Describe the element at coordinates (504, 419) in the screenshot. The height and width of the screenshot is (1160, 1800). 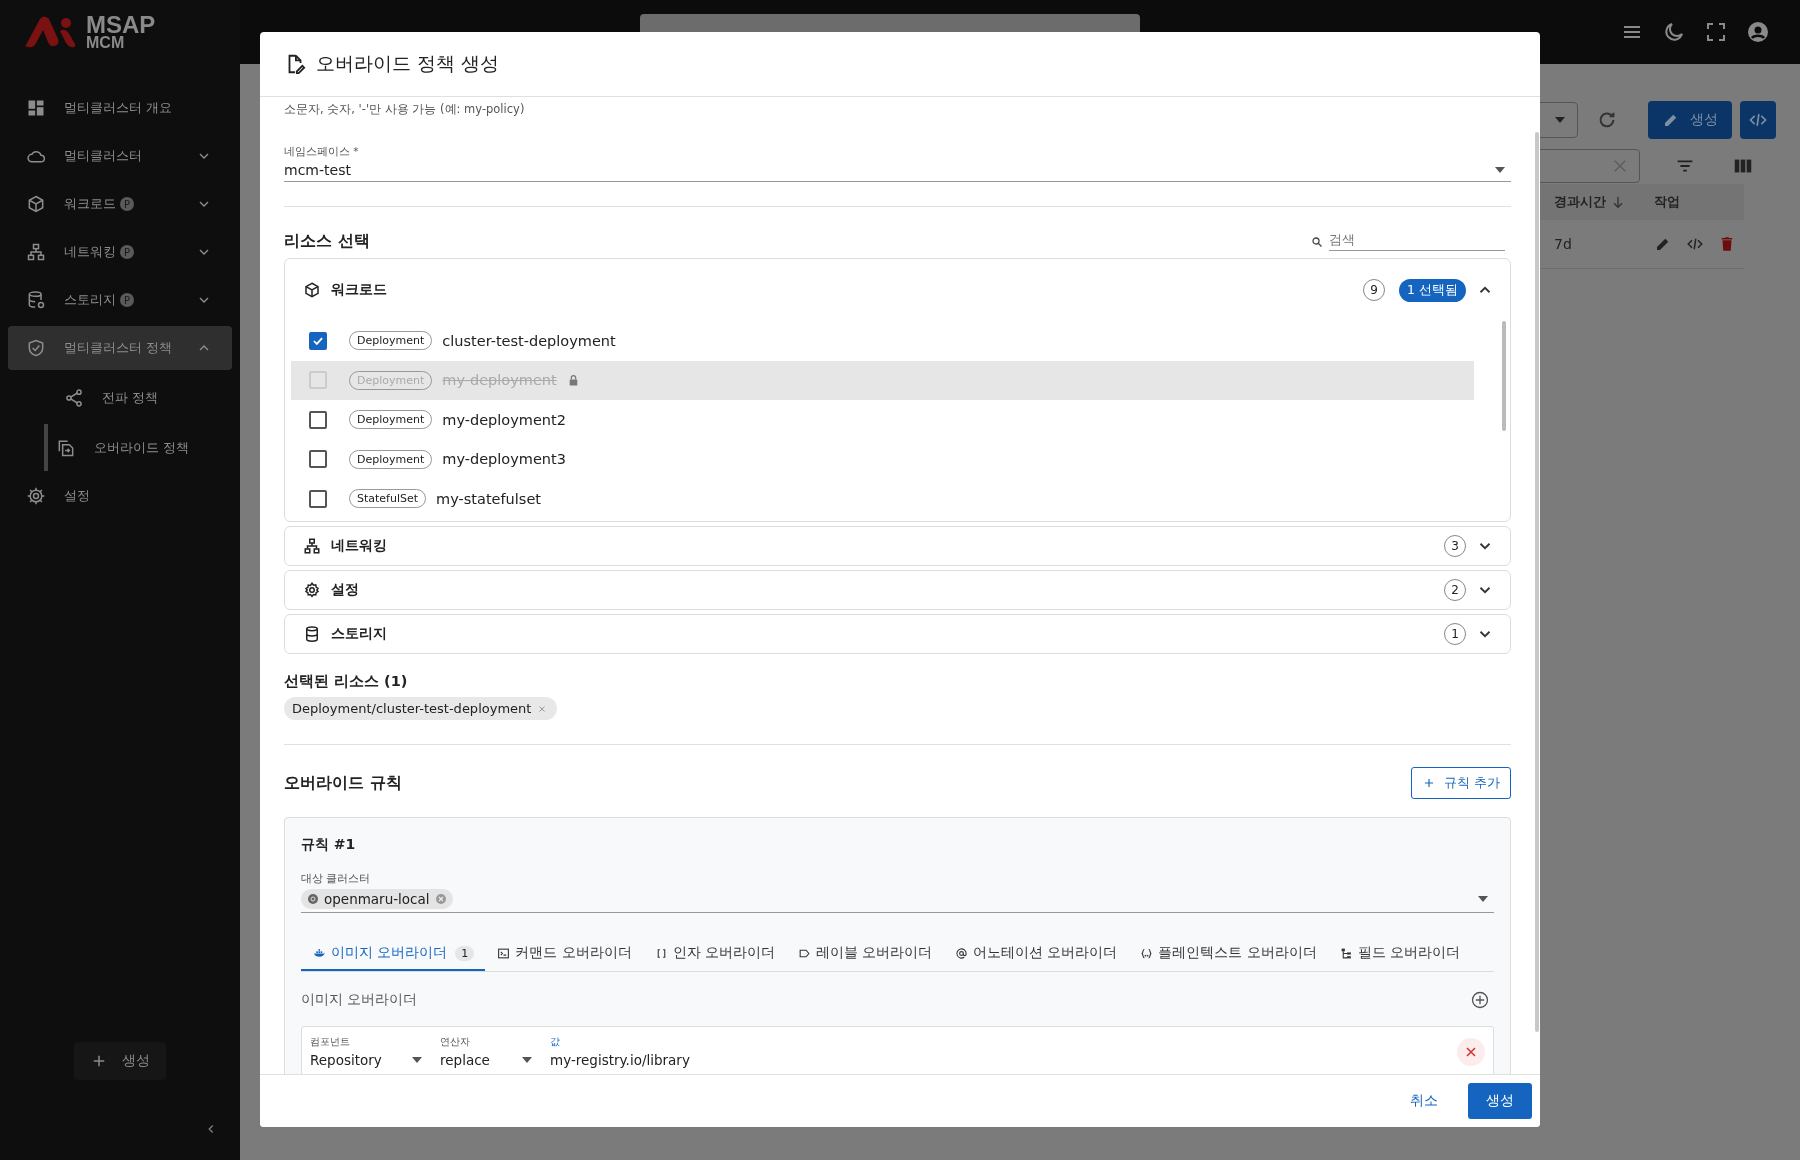
I see `resource-name: my-deployment2` at that location.